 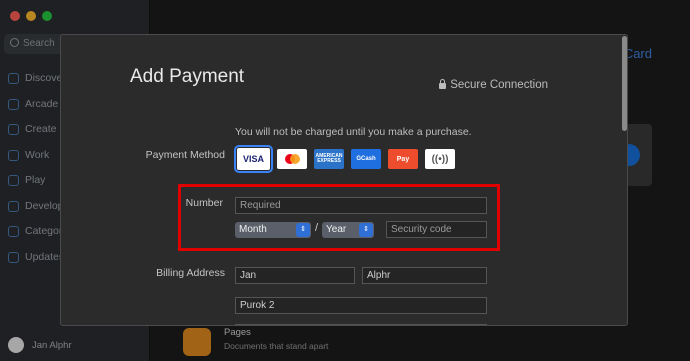 What do you see at coordinates (361, 305) in the screenshot?
I see `street-address-field: Purok 2` at bounding box center [361, 305].